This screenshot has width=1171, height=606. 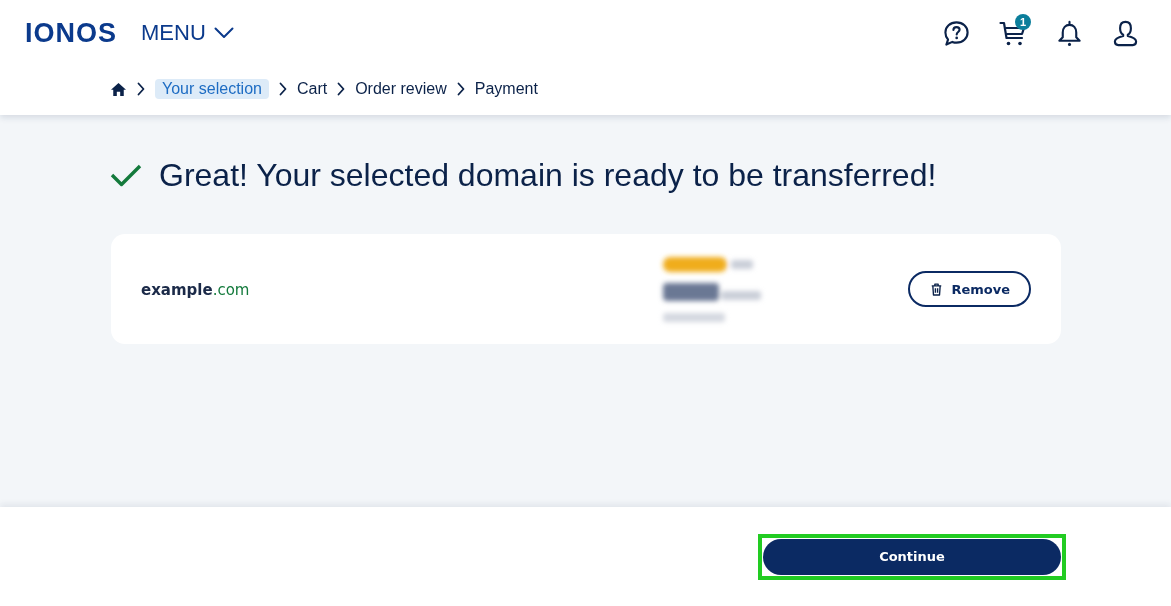 I want to click on help-icon, so click(x=956, y=33).